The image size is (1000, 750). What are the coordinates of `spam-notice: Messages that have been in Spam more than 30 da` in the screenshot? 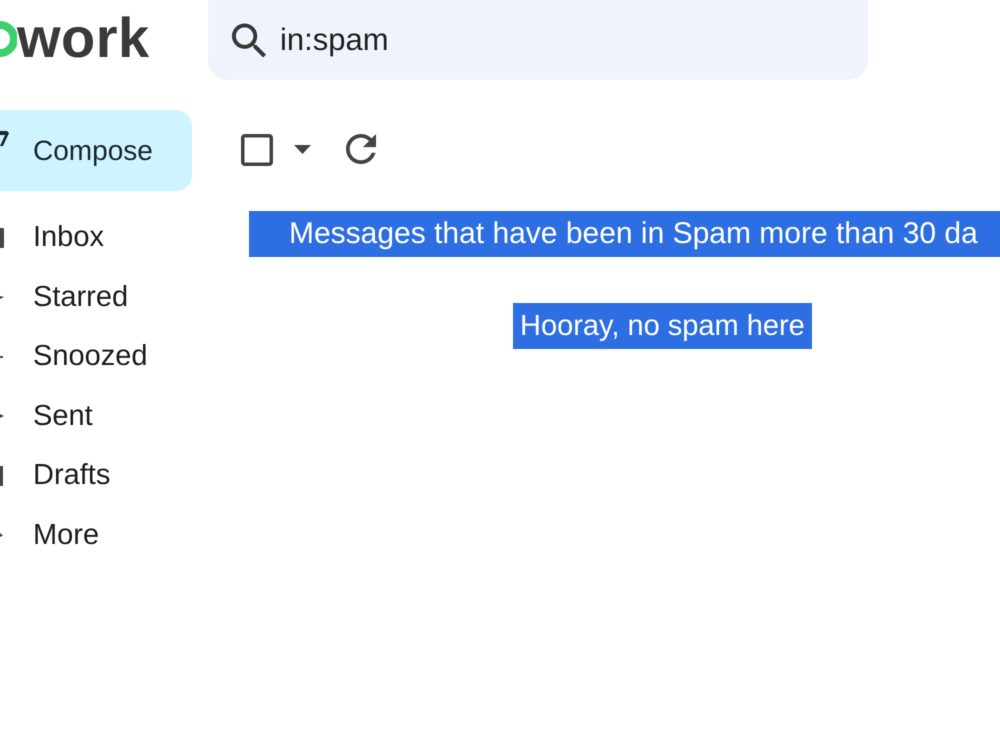 It's located at (624, 234).